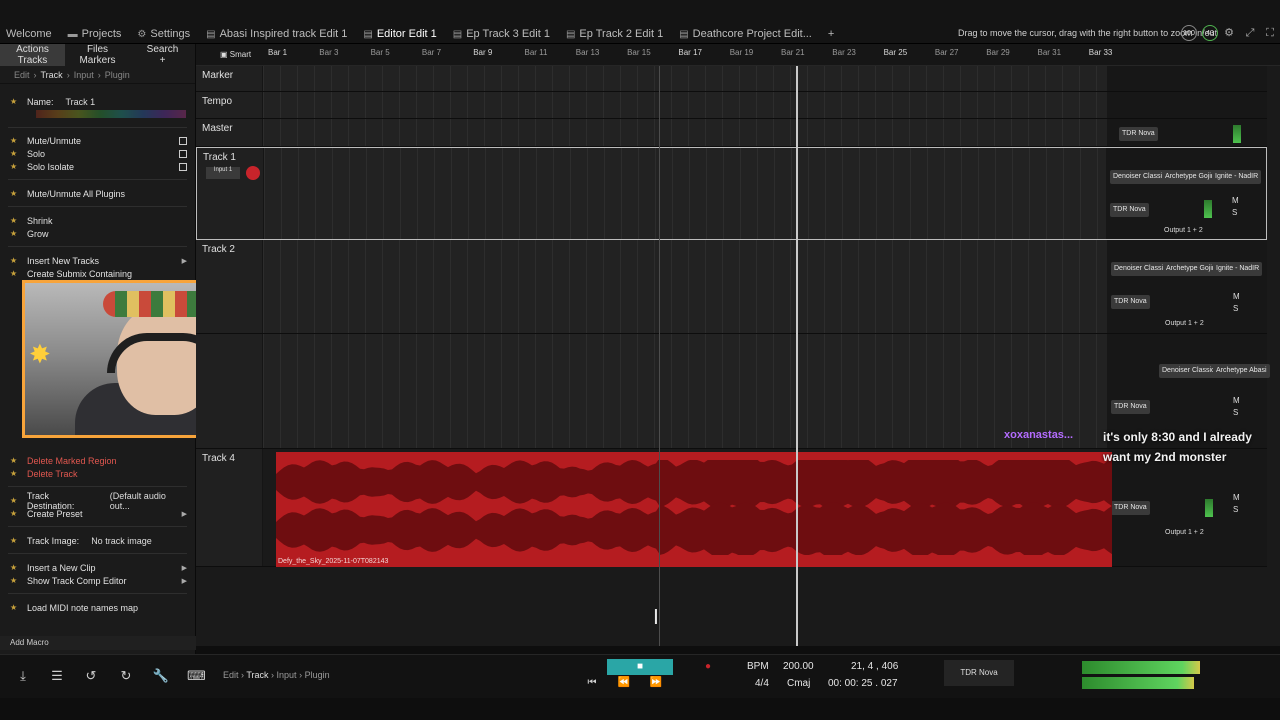  What do you see at coordinates (624, 683) in the screenshot?
I see `rewind-icon: ⏪` at bounding box center [624, 683].